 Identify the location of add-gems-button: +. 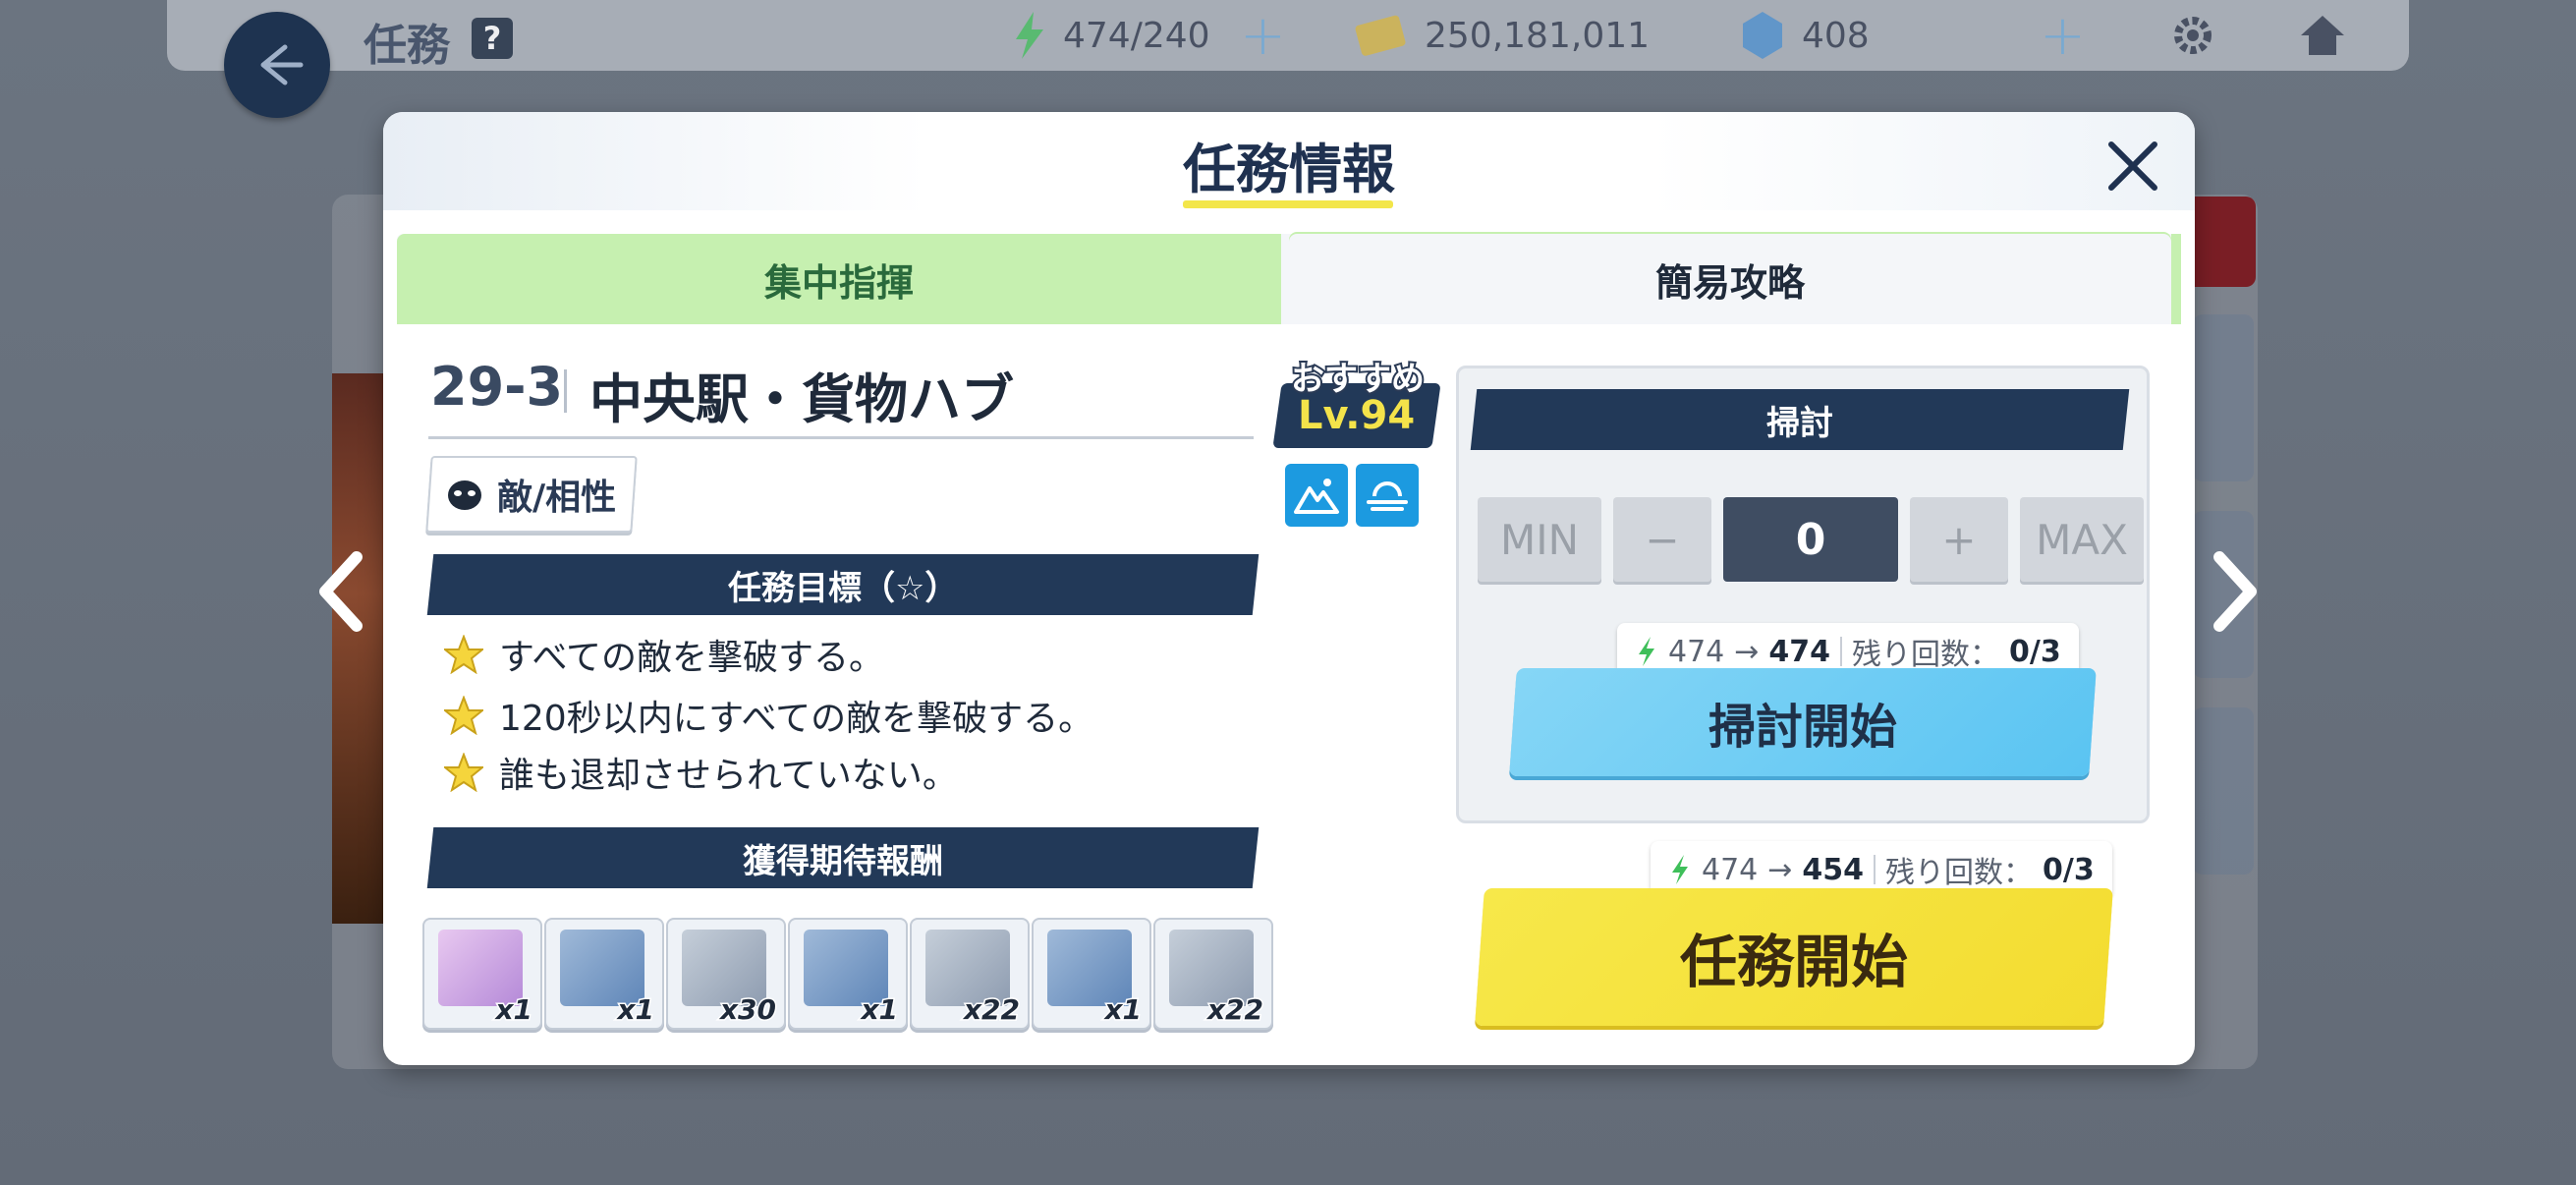
(2063, 36).